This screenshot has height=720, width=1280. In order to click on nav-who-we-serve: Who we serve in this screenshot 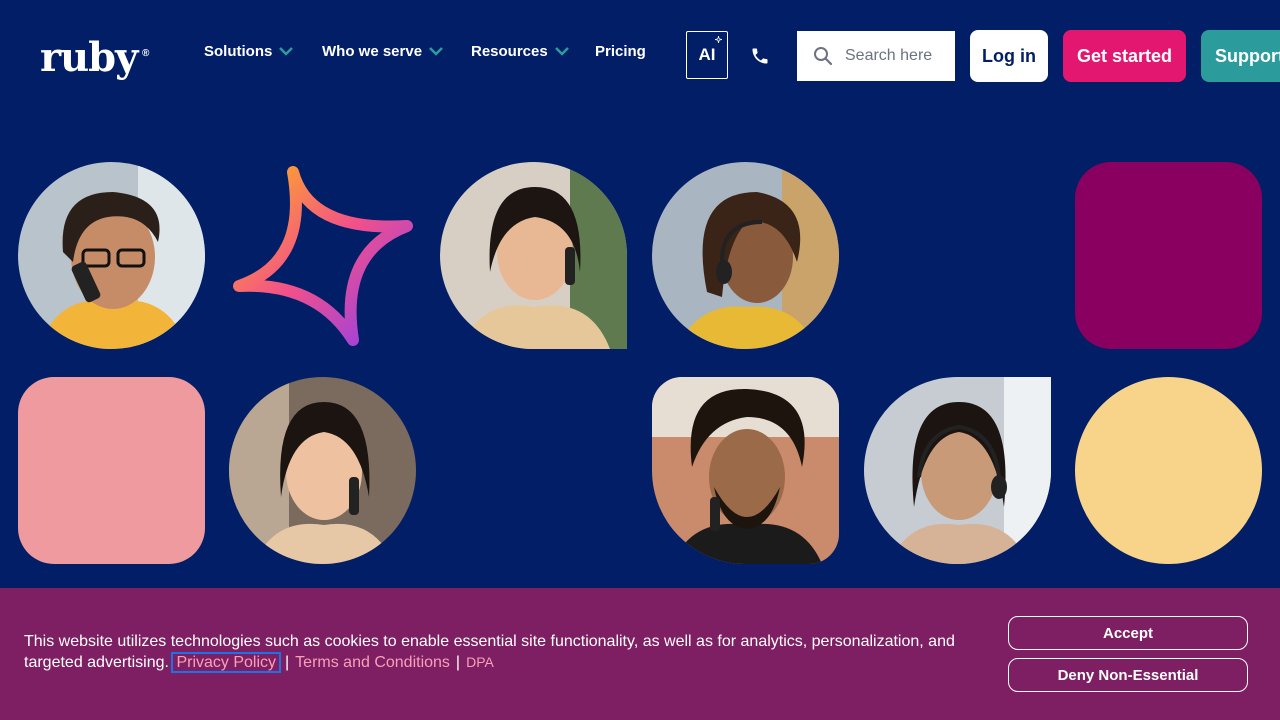, I will do `click(383, 51)`.